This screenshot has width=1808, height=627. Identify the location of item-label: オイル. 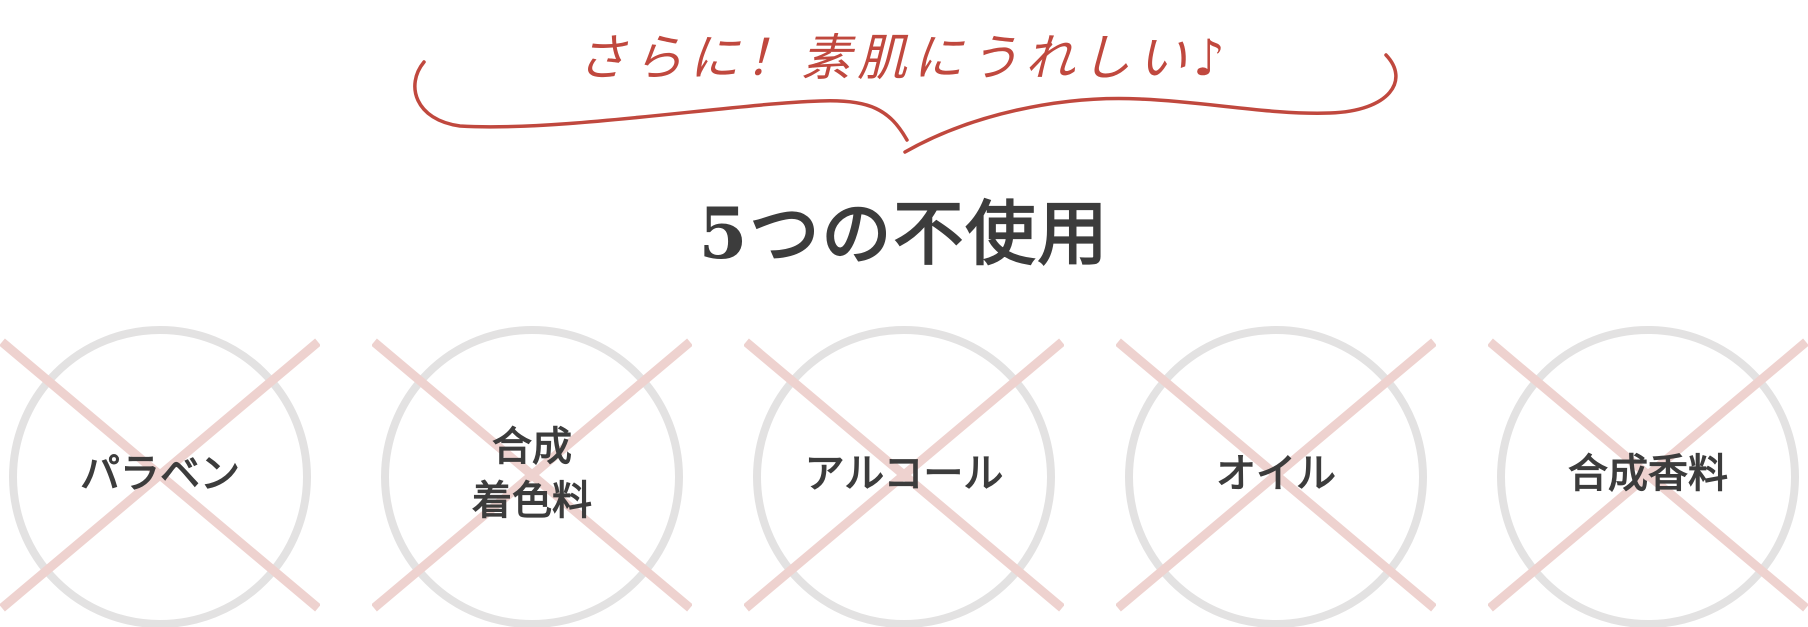
(1276, 473).